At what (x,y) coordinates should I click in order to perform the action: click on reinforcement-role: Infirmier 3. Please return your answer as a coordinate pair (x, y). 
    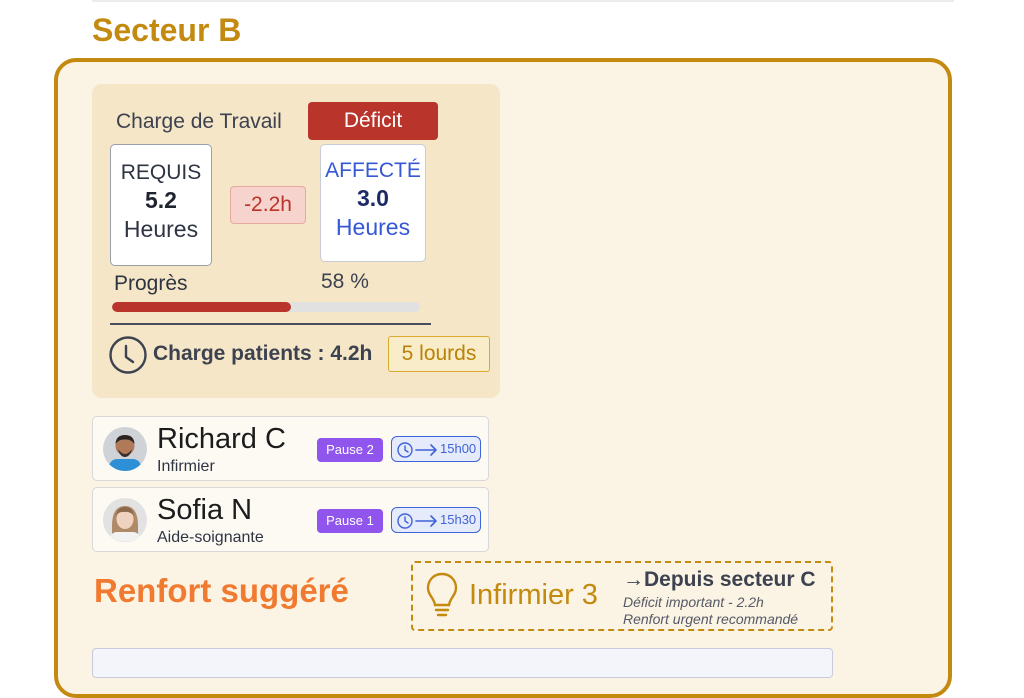
    Looking at the image, I should click on (533, 595).